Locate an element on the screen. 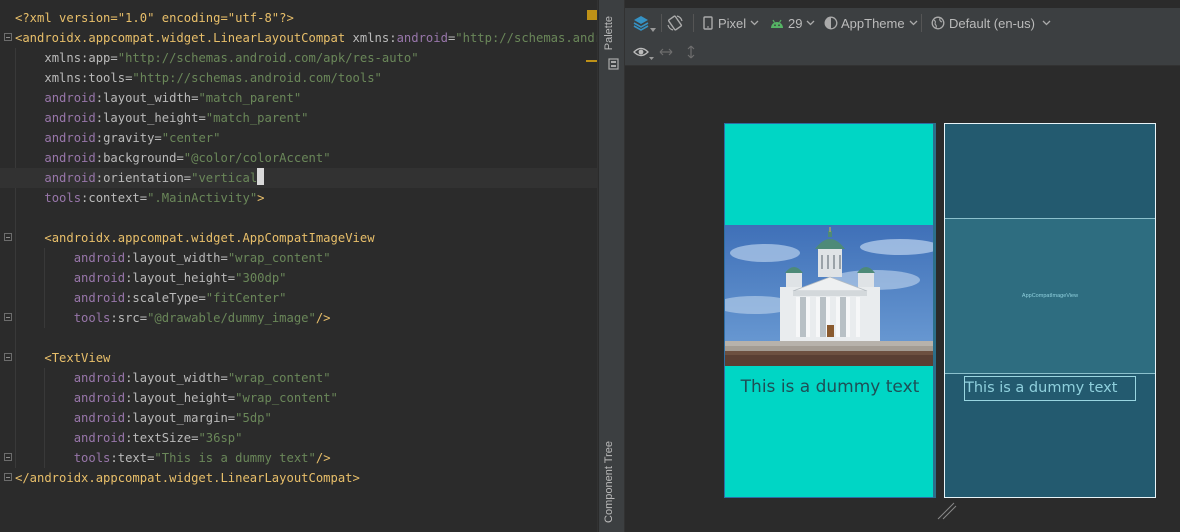  code-line: tools:context=".MainActivity"> is located at coordinates (303, 198).